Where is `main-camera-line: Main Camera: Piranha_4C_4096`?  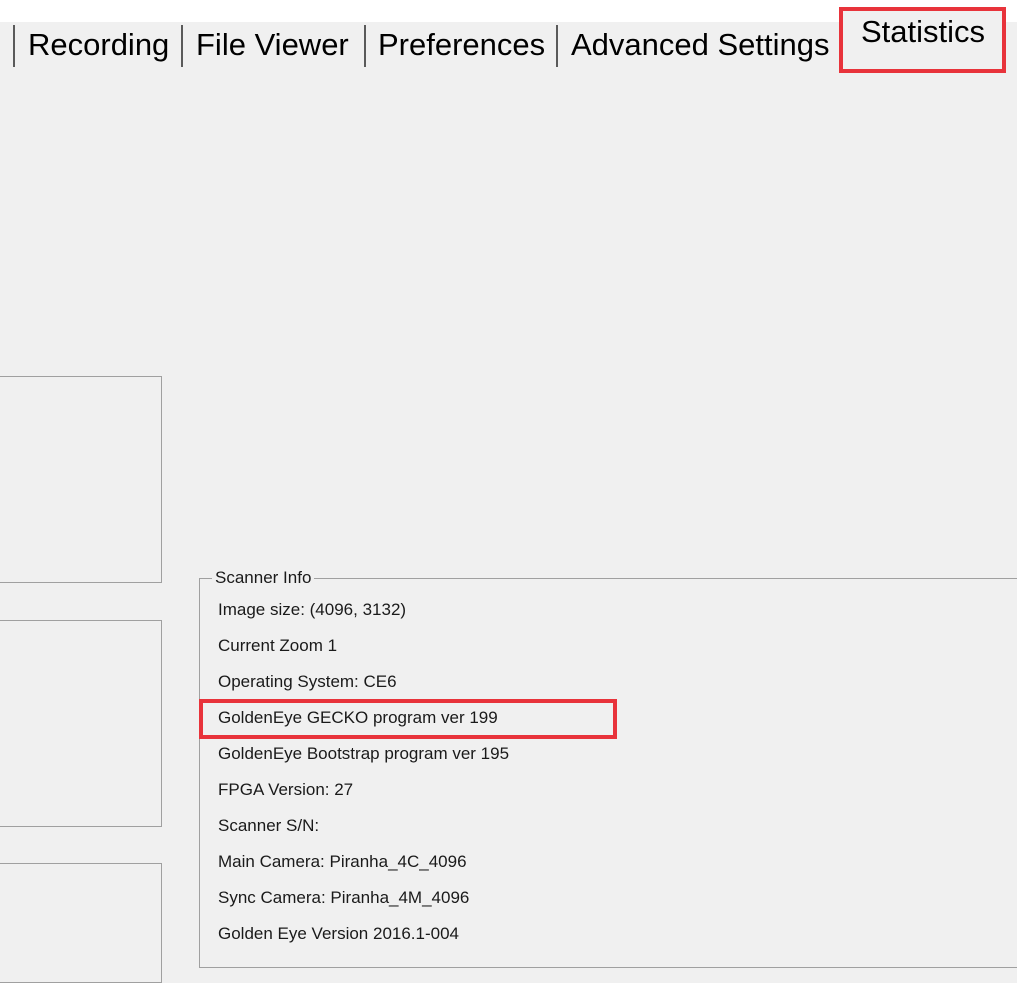 main-camera-line: Main Camera: Piranha_4C_4096 is located at coordinates (342, 861).